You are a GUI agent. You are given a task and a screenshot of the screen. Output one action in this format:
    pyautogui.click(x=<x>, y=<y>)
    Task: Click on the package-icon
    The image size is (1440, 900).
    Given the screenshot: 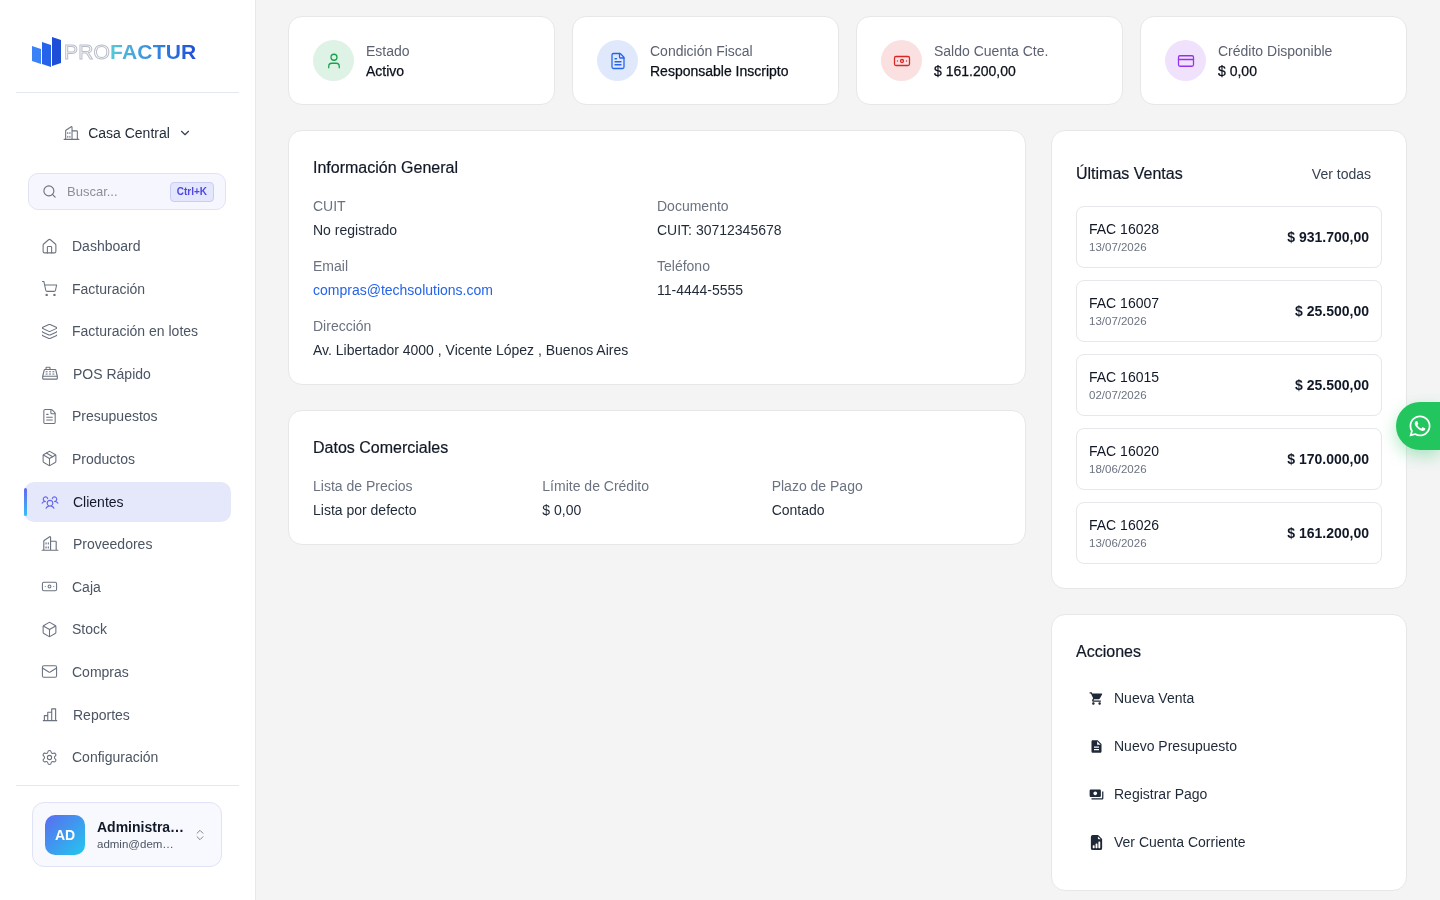 What is the action you would take?
    pyautogui.click(x=49, y=459)
    